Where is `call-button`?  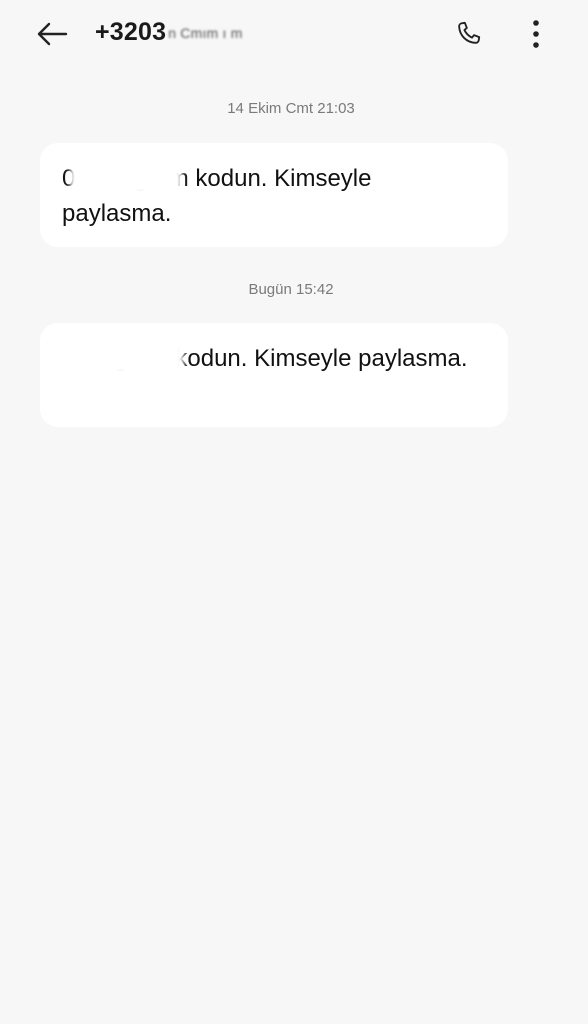
call-button is located at coordinates (468, 36).